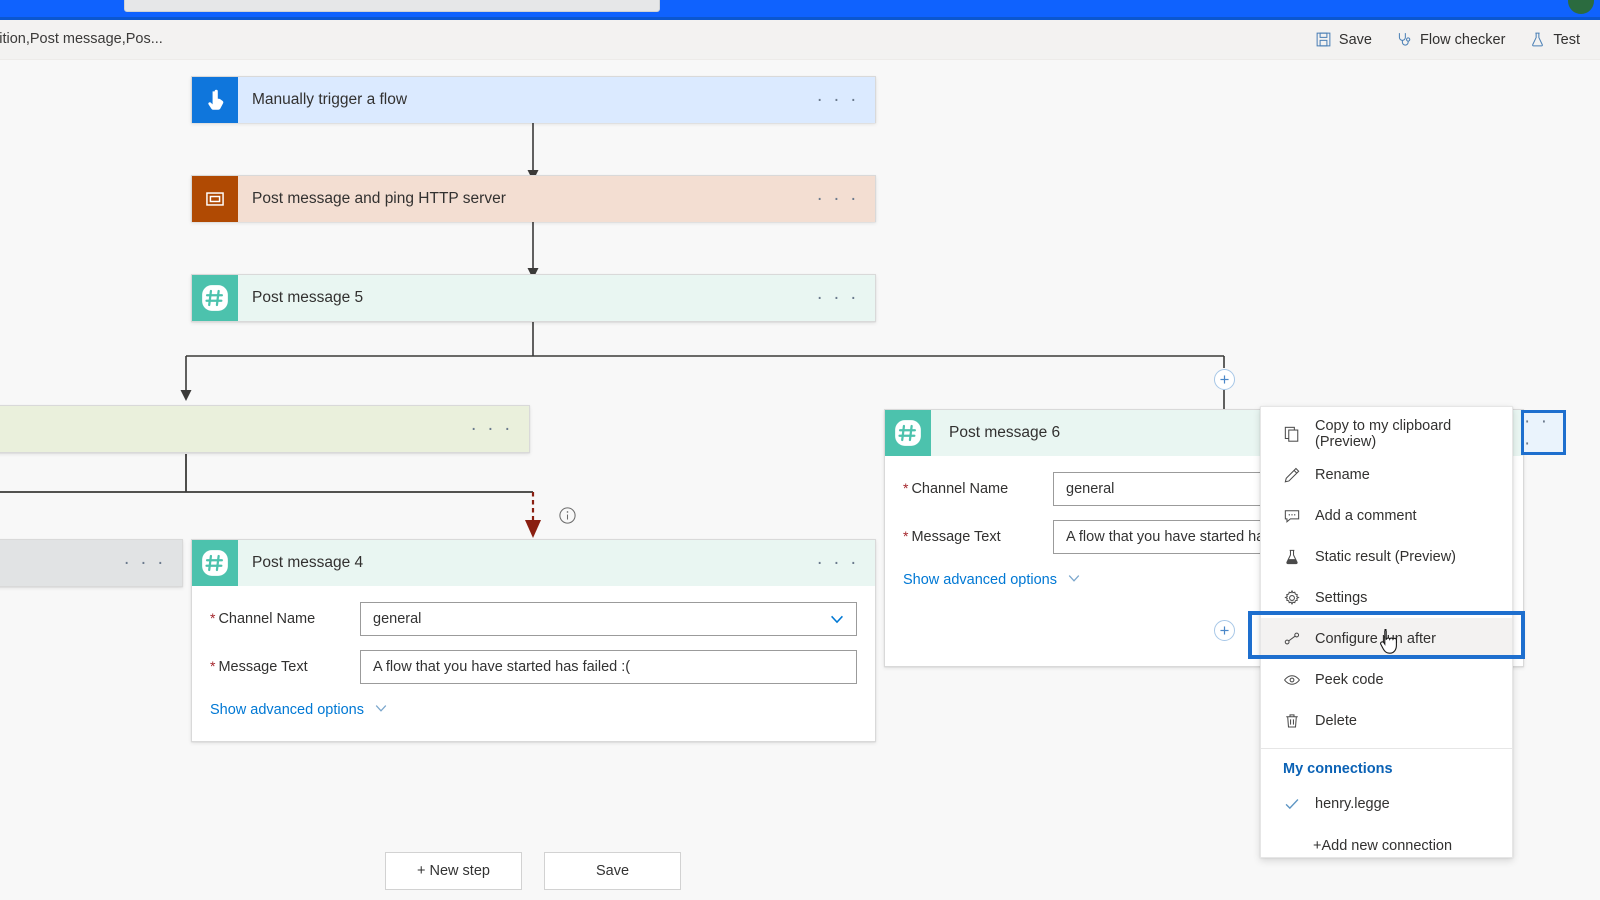 This screenshot has width=1600, height=900. Describe the element at coordinates (397, 619) in the screenshot. I see `channel-name-value: general` at that location.